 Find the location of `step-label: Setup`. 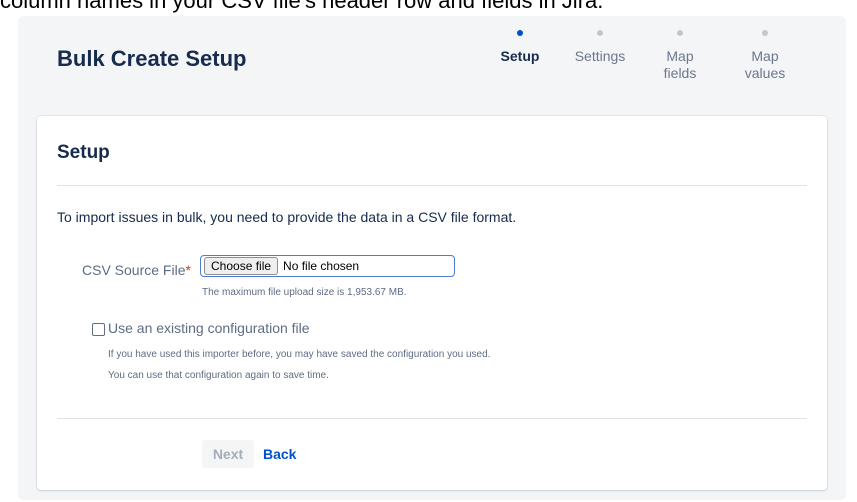

step-label: Setup is located at coordinates (520, 56).